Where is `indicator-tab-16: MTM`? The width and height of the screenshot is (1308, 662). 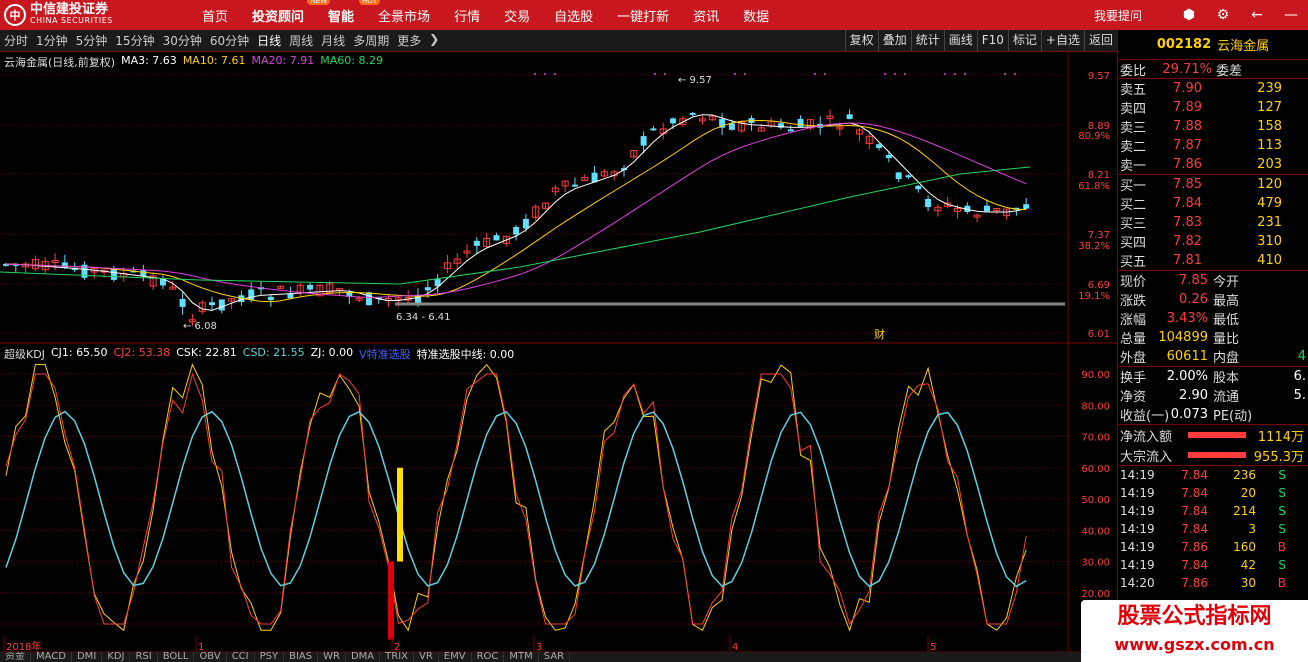 indicator-tab-16: MTM is located at coordinates (521, 657).